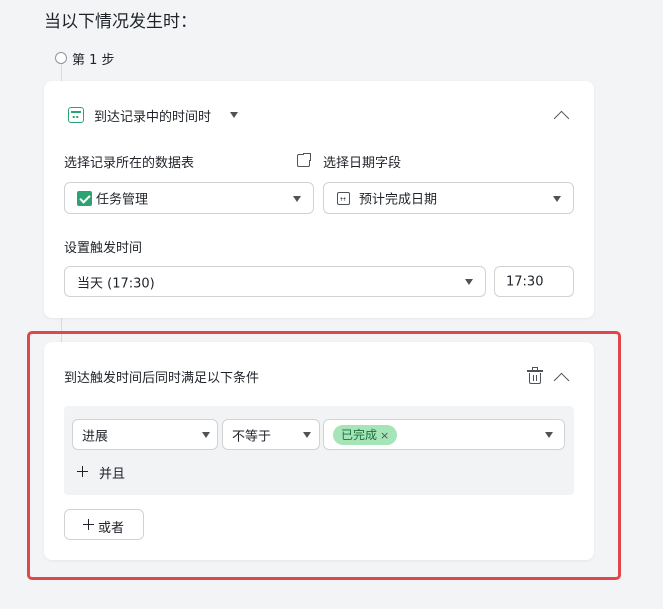 This screenshot has height=609, width=663. Describe the element at coordinates (129, 163) in the screenshot. I see `table-select-label: 选择记录所在的数据表` at that location.